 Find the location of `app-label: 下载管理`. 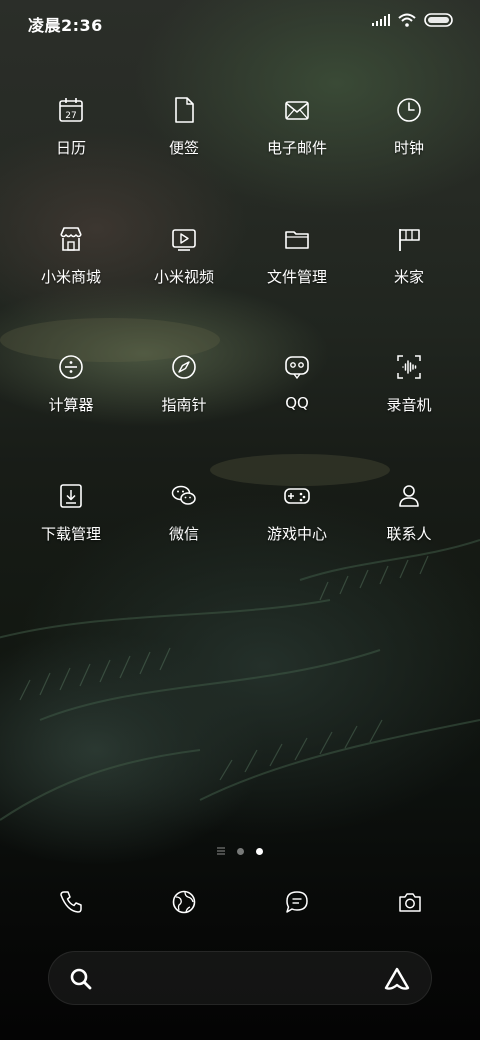

app-label: 下载管理 is located at coordinates (70, 534).